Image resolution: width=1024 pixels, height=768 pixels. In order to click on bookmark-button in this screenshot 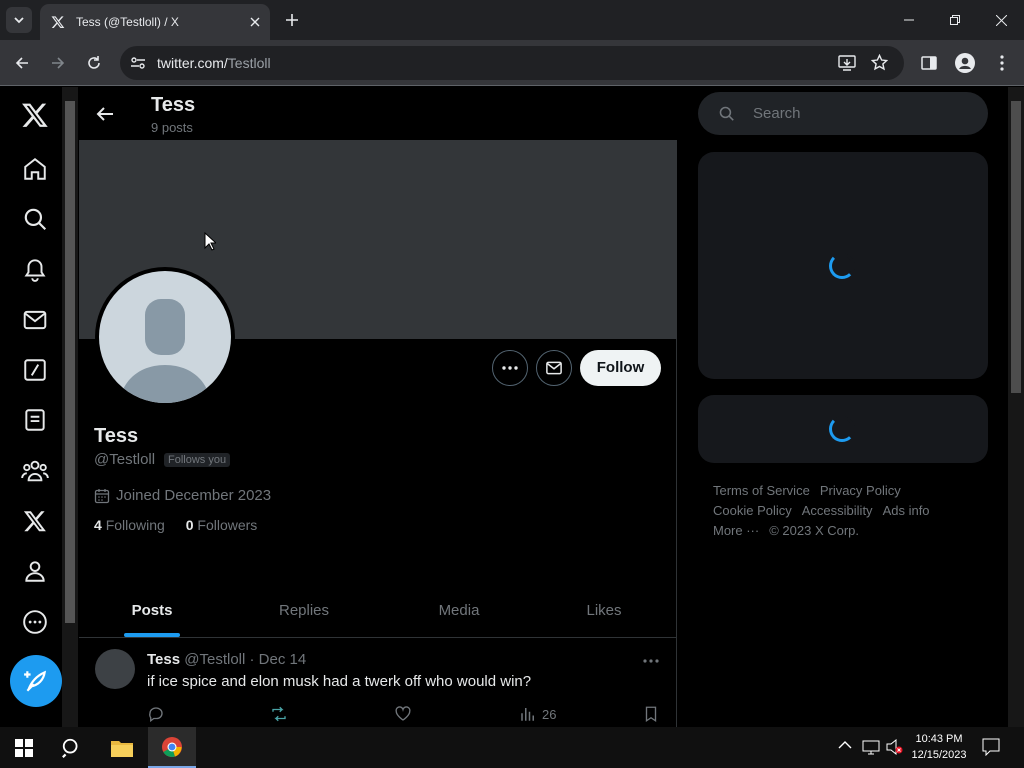, I will do `click(651, 714)`.